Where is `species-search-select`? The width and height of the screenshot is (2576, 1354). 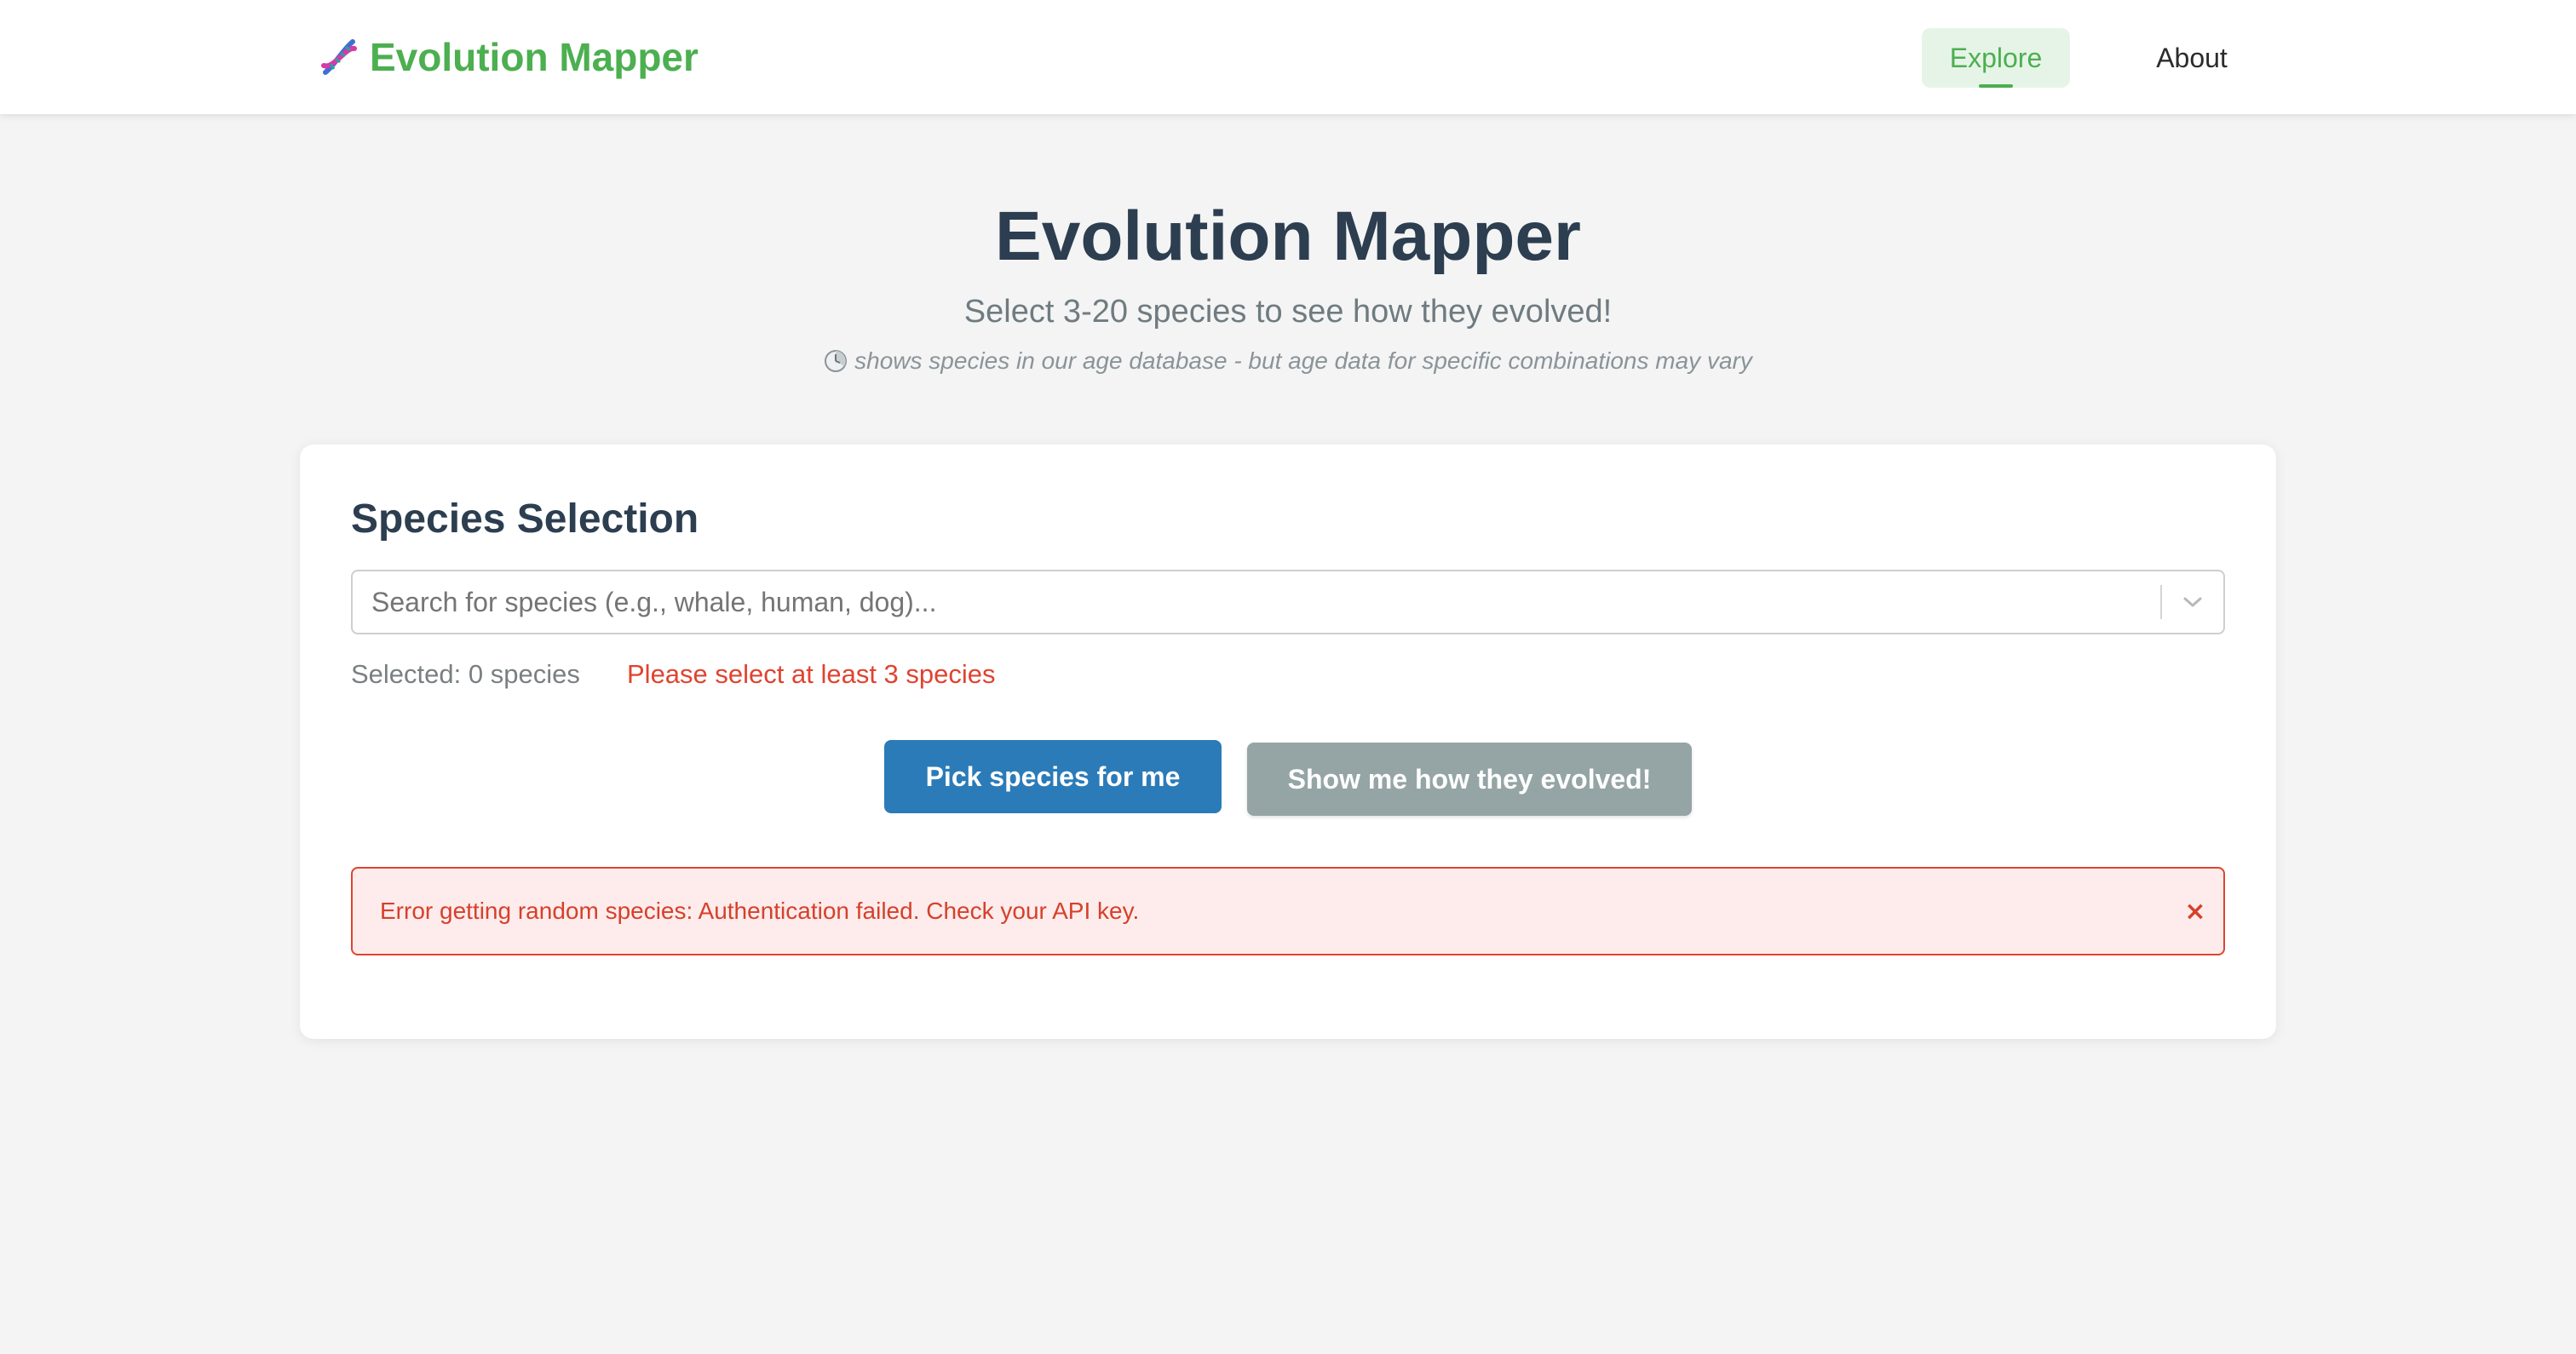
species-search-select is located at coordinates (1288, 602).